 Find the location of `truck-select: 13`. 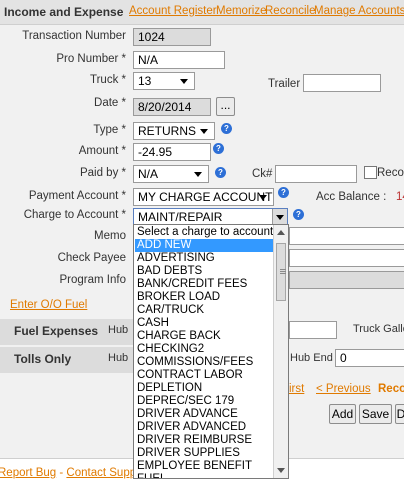

truck-select: 13 is located at coordinates (164, 81).